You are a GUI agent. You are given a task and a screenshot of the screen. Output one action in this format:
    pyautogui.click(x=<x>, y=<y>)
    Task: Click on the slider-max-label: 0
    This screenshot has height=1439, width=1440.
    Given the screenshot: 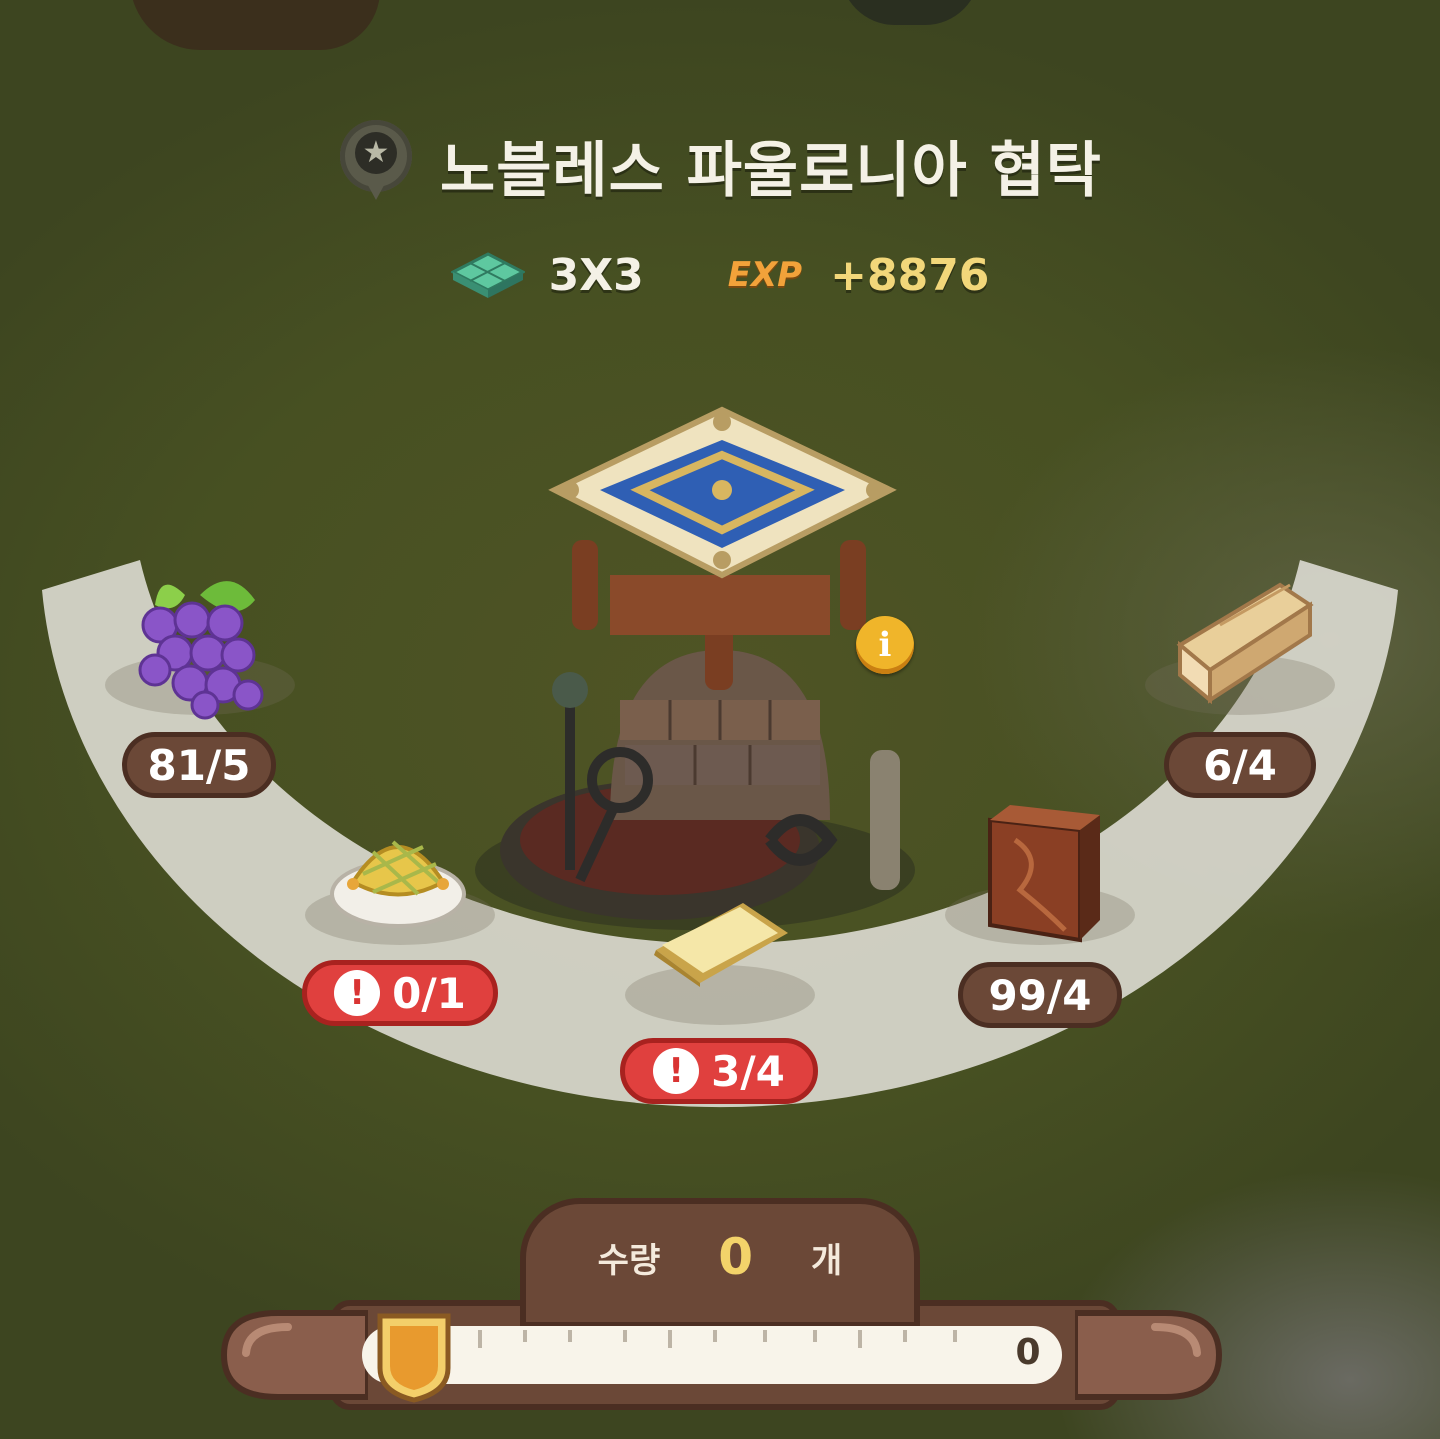 What is the action you would take?
    pyautogui.click(x=1028, y=1352)
    